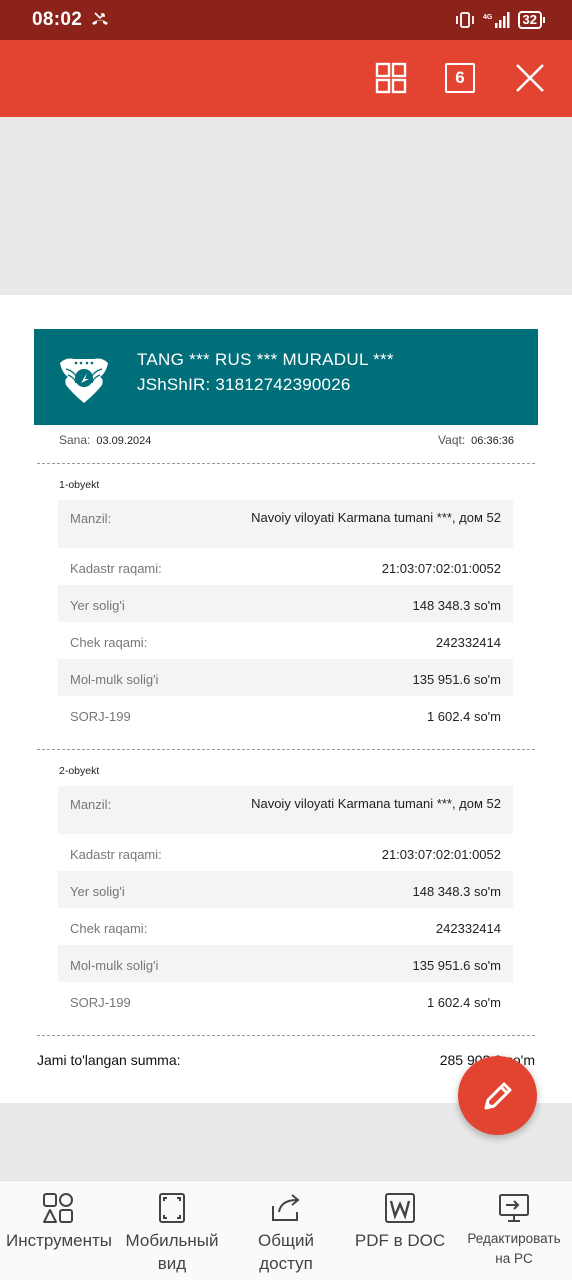 This screenshot has height=1280, width=572. I want to click on time-field: Vaqt: 06:36:36, so click(476, 440).